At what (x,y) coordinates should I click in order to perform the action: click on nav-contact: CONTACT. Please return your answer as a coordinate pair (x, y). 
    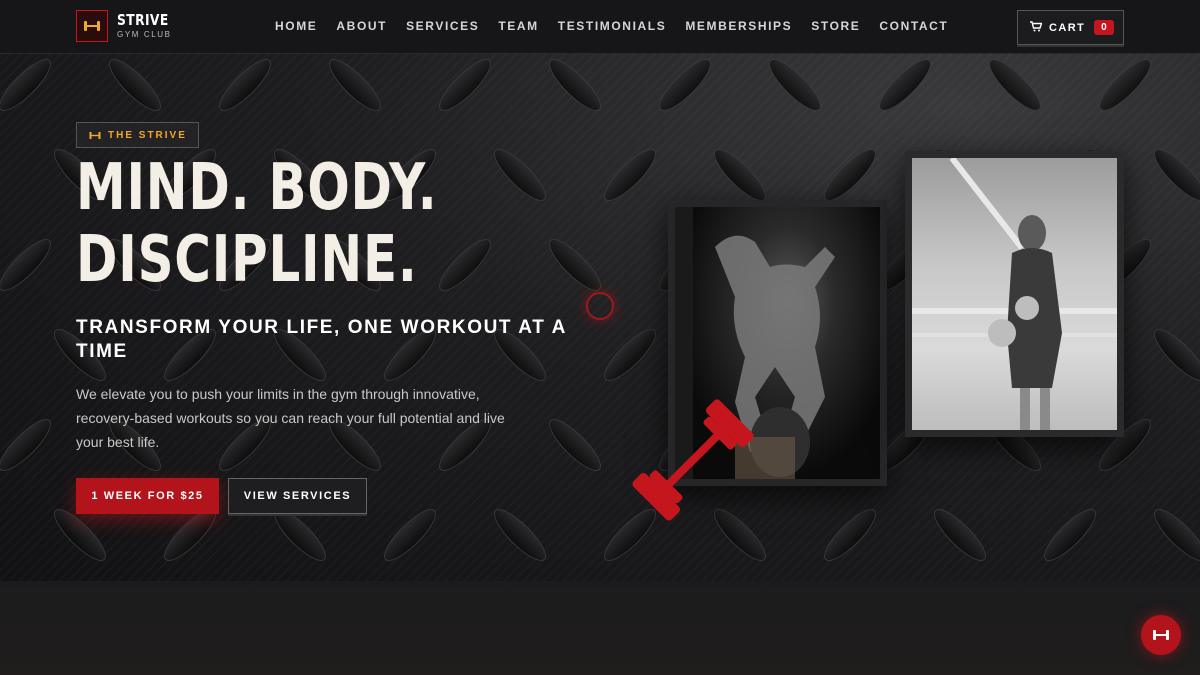
    Looking at the image, I should click on (913, 26).